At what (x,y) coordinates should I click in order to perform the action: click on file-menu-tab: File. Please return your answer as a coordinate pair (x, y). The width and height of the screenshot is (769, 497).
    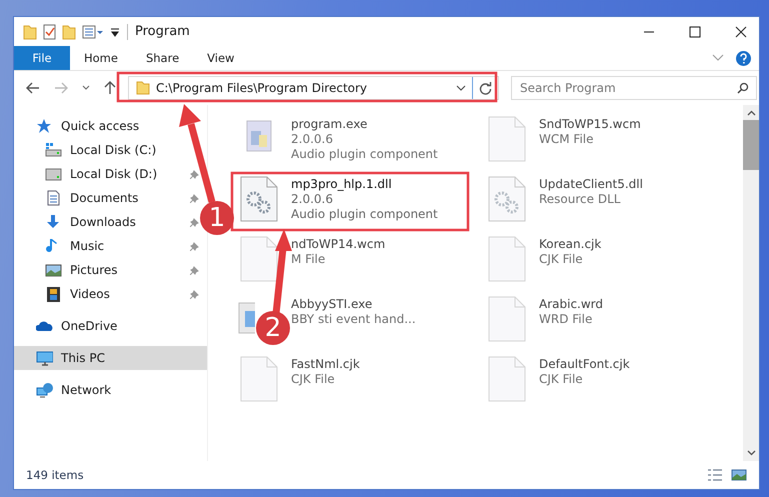
    Looking at the image, I should click on (42, 58).